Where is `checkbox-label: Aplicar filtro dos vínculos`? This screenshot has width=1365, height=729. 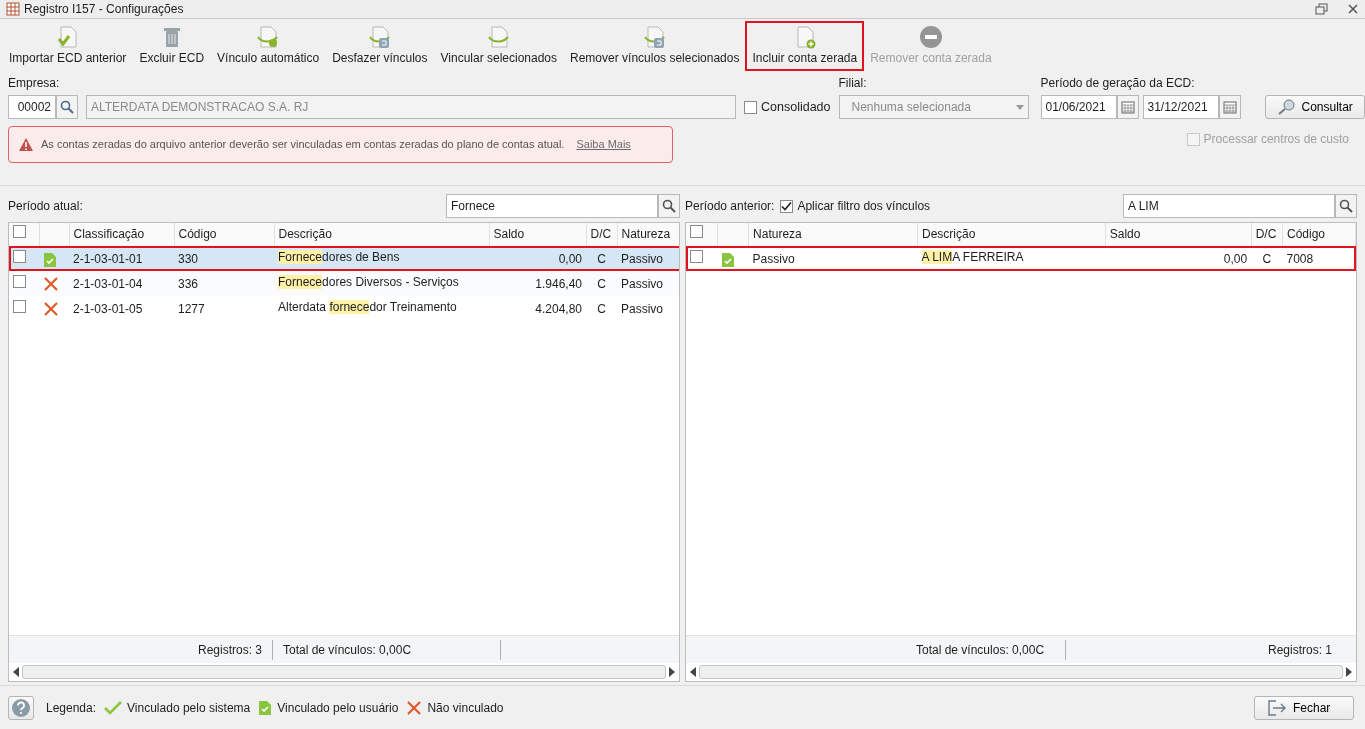
checkbox-label: Aplicar filtro dos vínculos is located at coordinates (864, 206).